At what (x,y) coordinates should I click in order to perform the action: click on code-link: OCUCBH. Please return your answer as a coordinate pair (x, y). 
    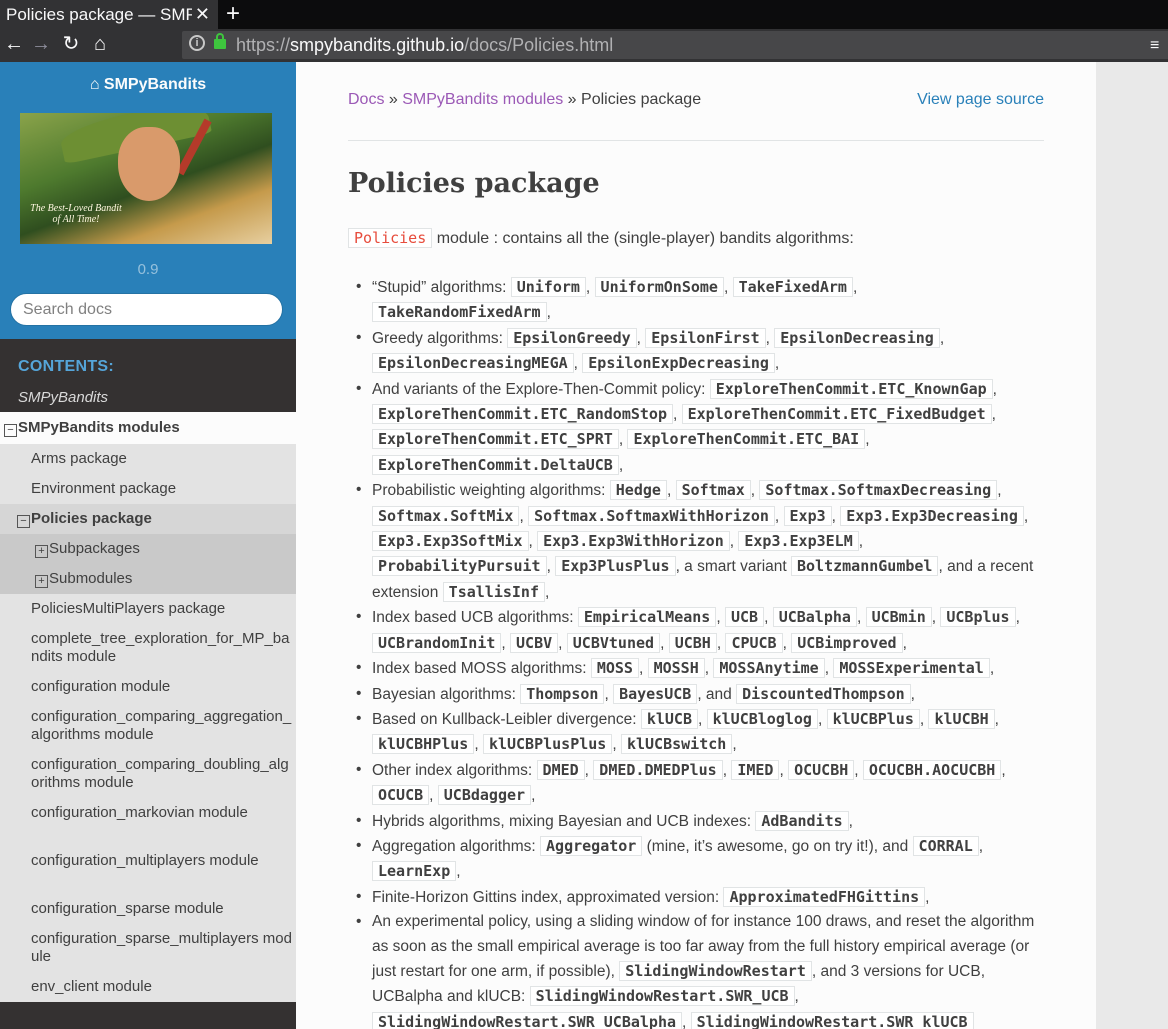
    Looking at the image, I should click on (821, 769).